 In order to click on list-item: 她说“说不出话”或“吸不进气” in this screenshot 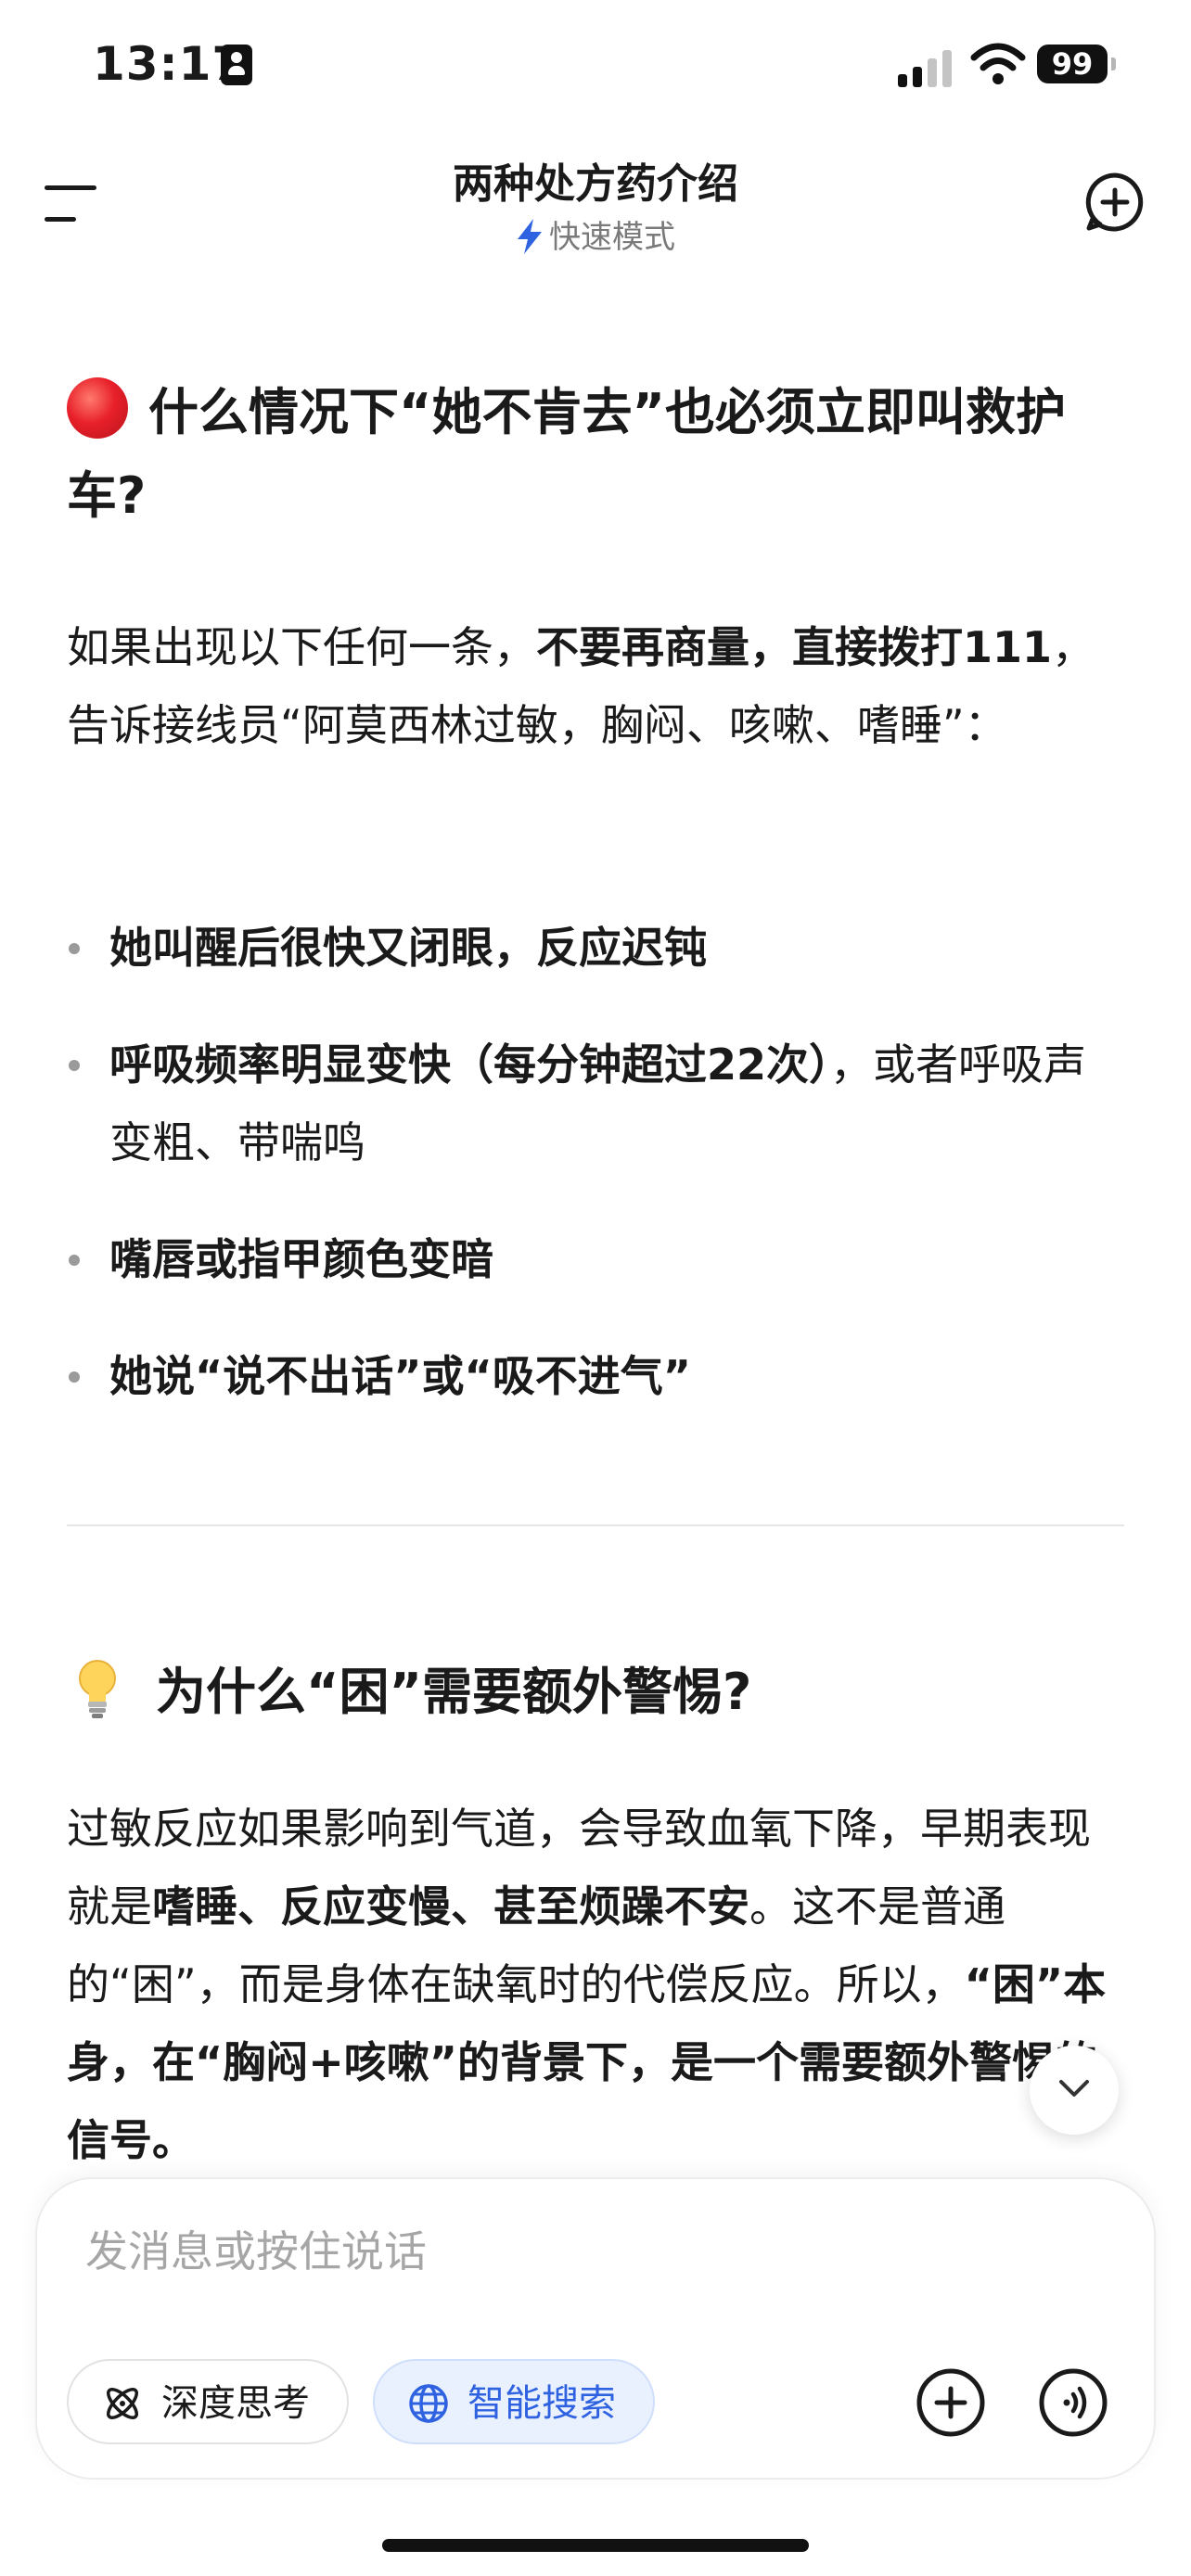, I will do `click(595, 1376)`.